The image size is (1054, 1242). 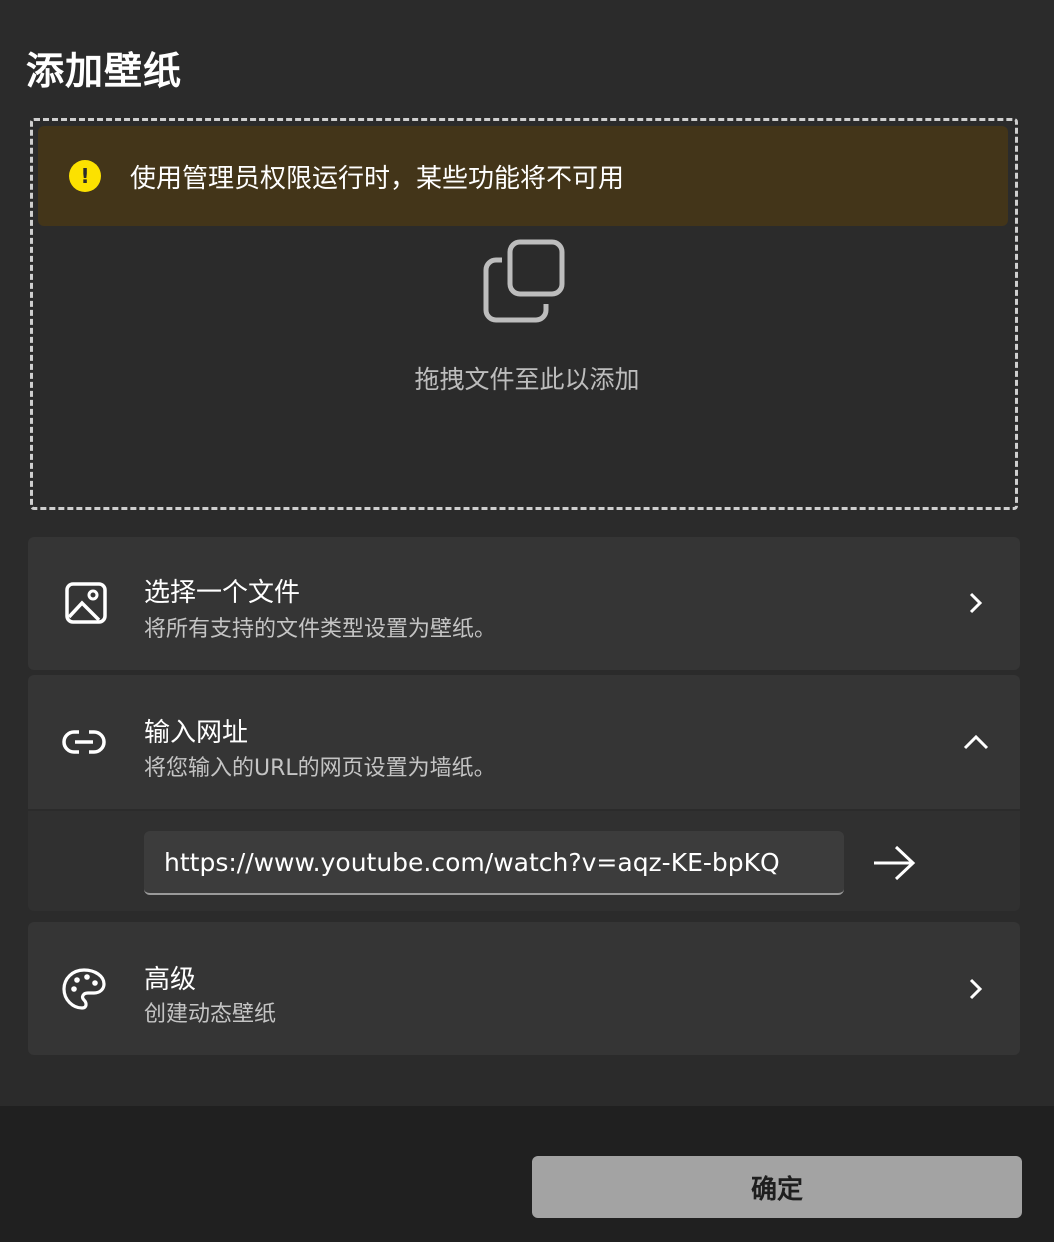 I want to click on url-input-row, so click(x=524, y=861).